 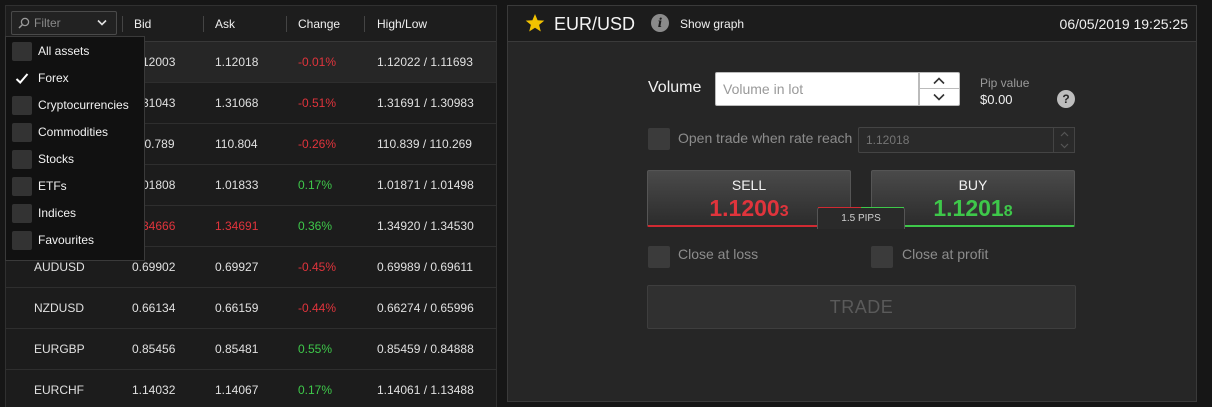 I want to click on search-icon, so click(x=24, y=23).